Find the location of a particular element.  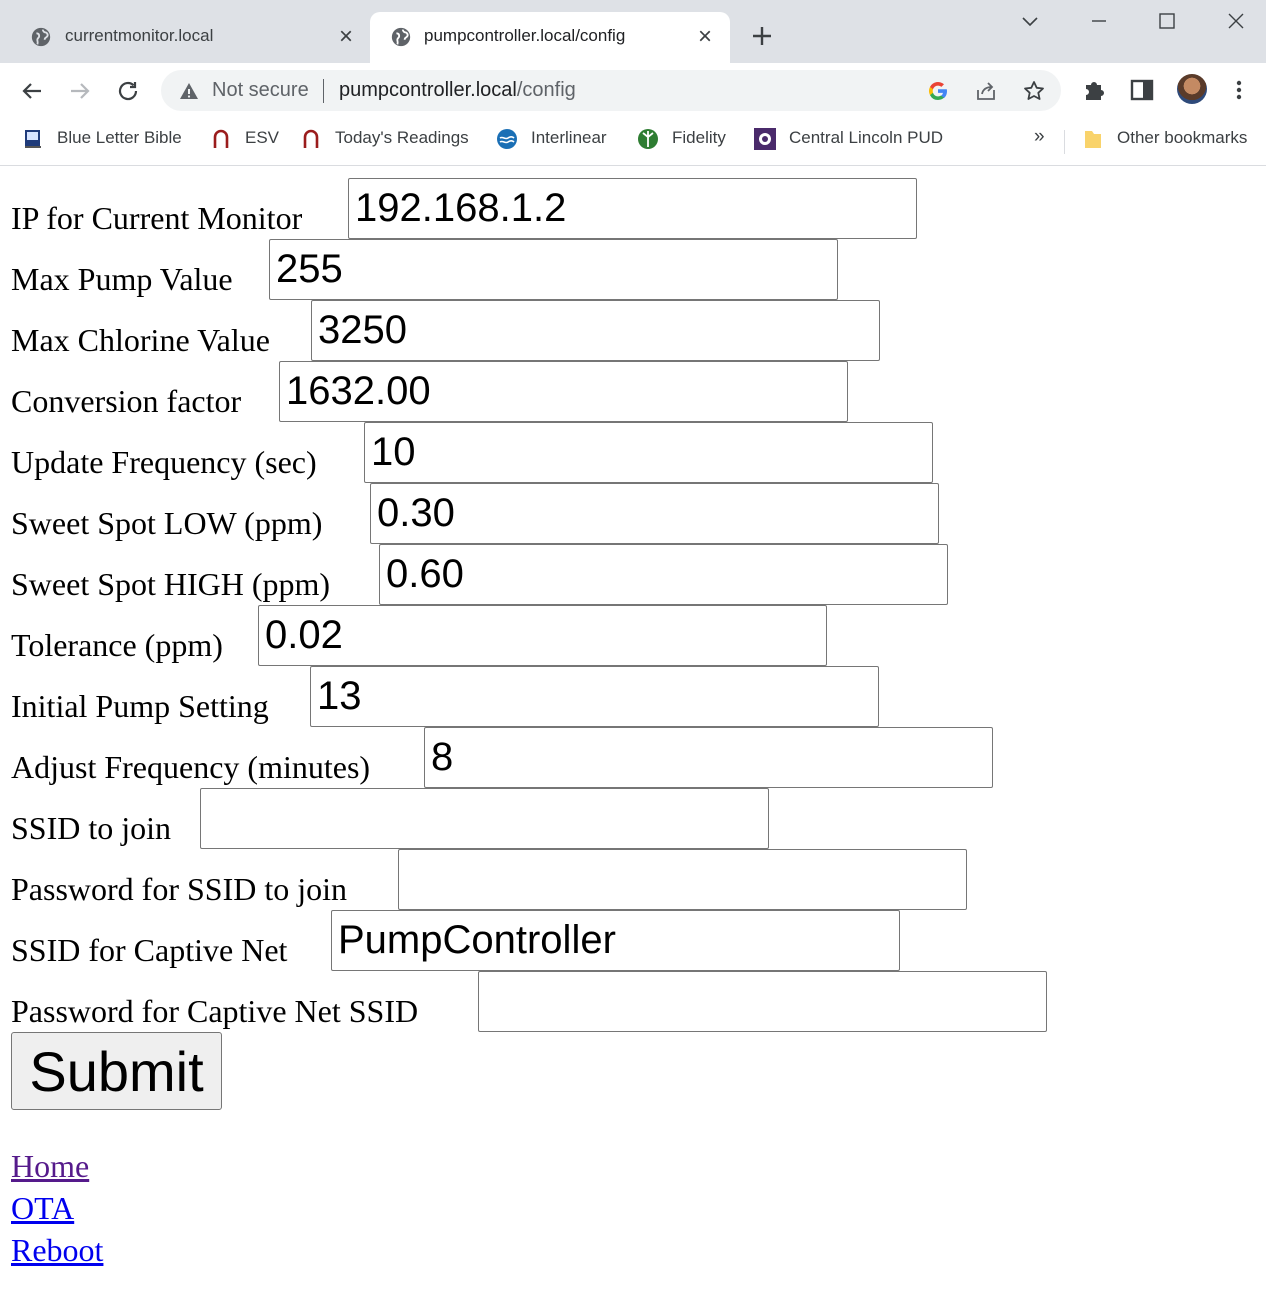

new-tab-icon is located at coordinates (762, 36).